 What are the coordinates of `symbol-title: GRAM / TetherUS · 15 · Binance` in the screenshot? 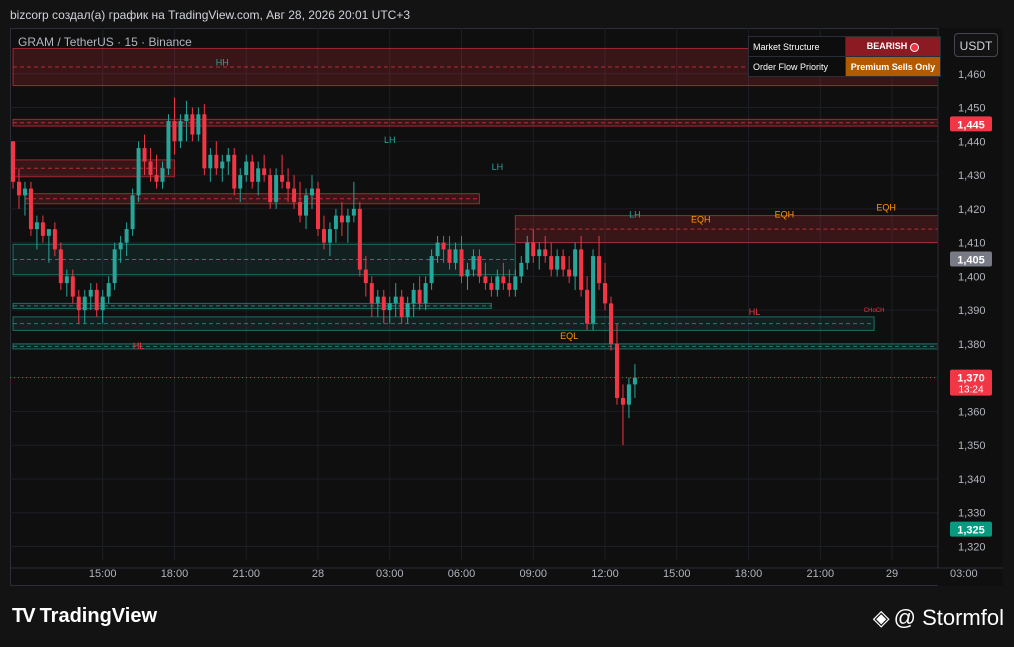 It's located at (105, 42).